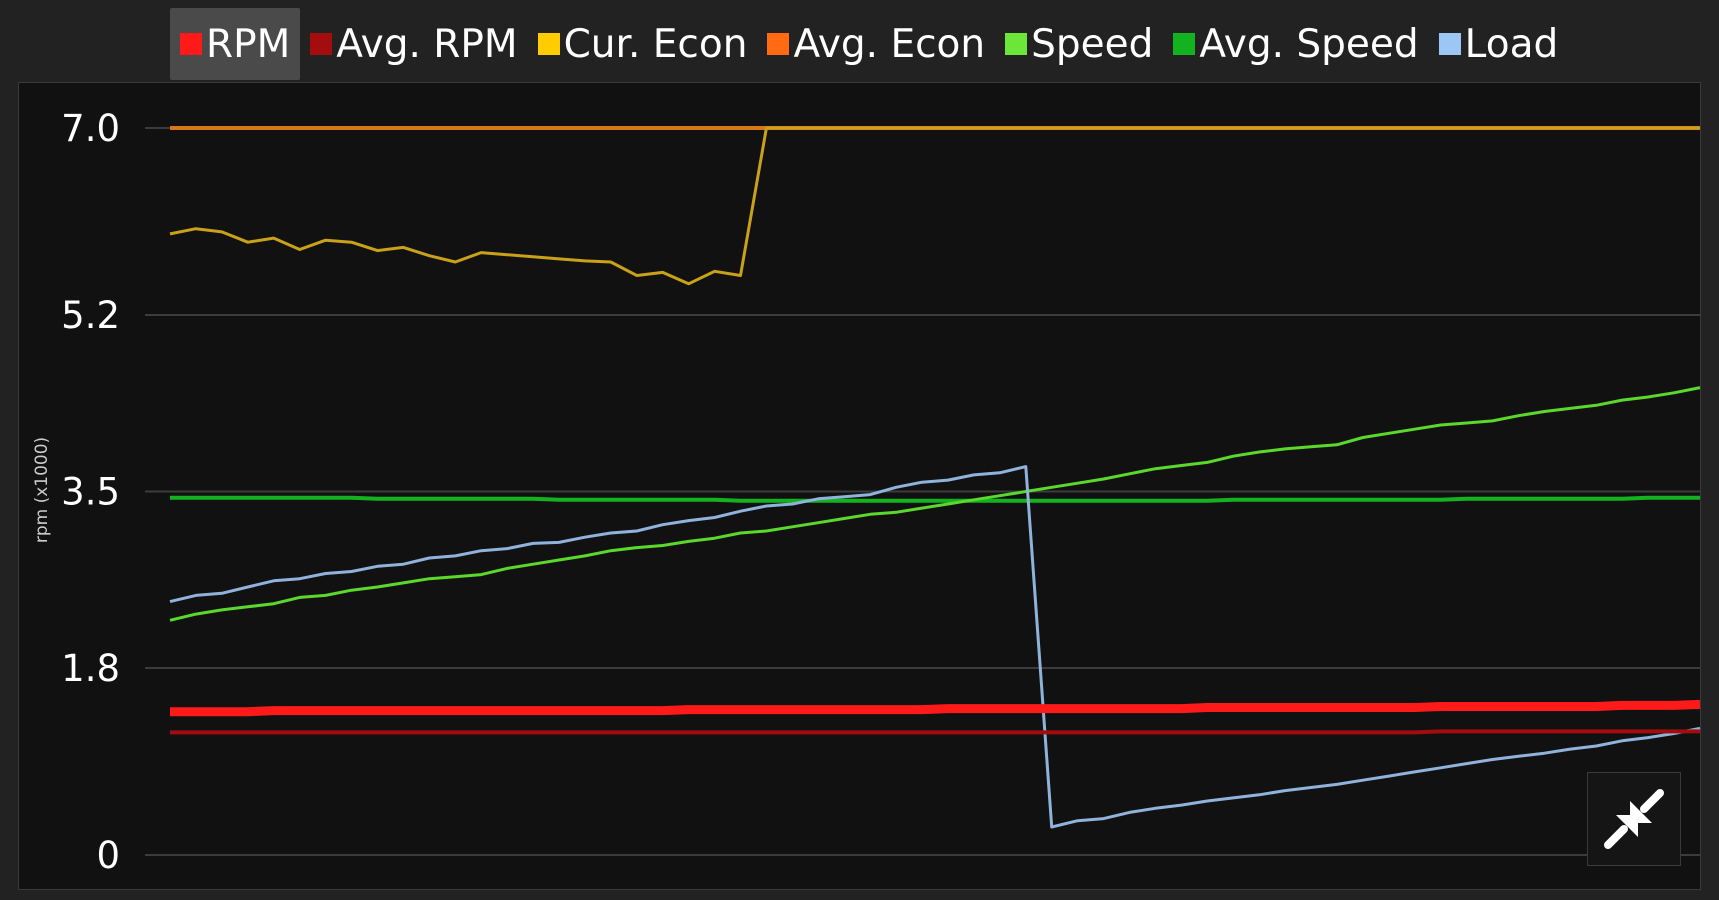  I want to click on y-axis-label: rpm (x1000), so click(42, 490).